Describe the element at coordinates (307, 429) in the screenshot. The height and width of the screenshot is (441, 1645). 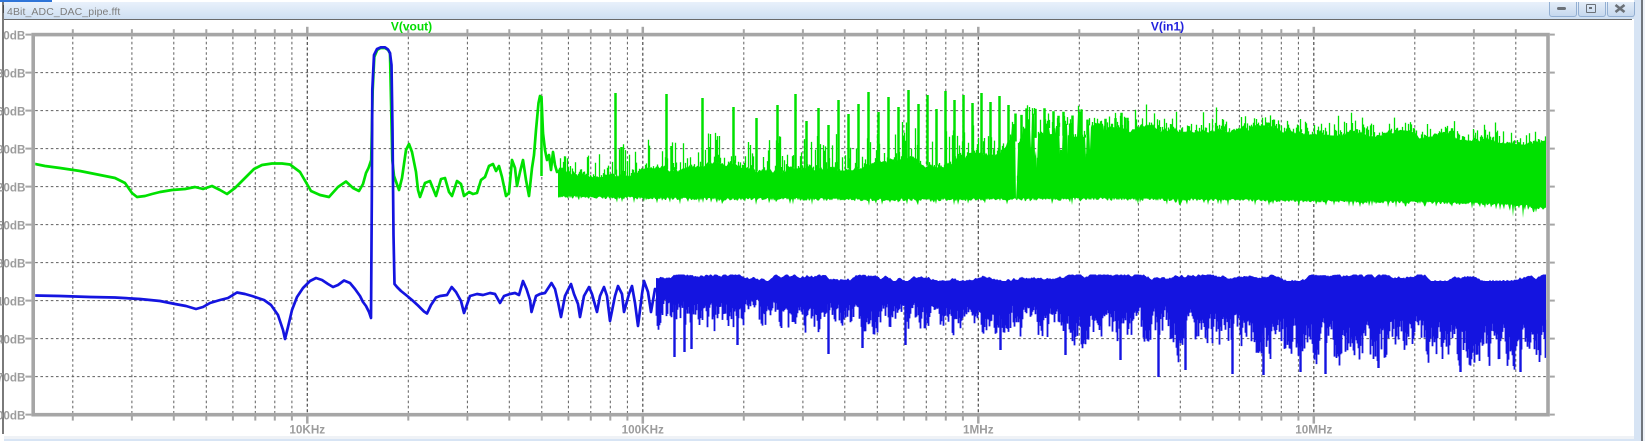
I see `svg-text: 10KHz` at that location.